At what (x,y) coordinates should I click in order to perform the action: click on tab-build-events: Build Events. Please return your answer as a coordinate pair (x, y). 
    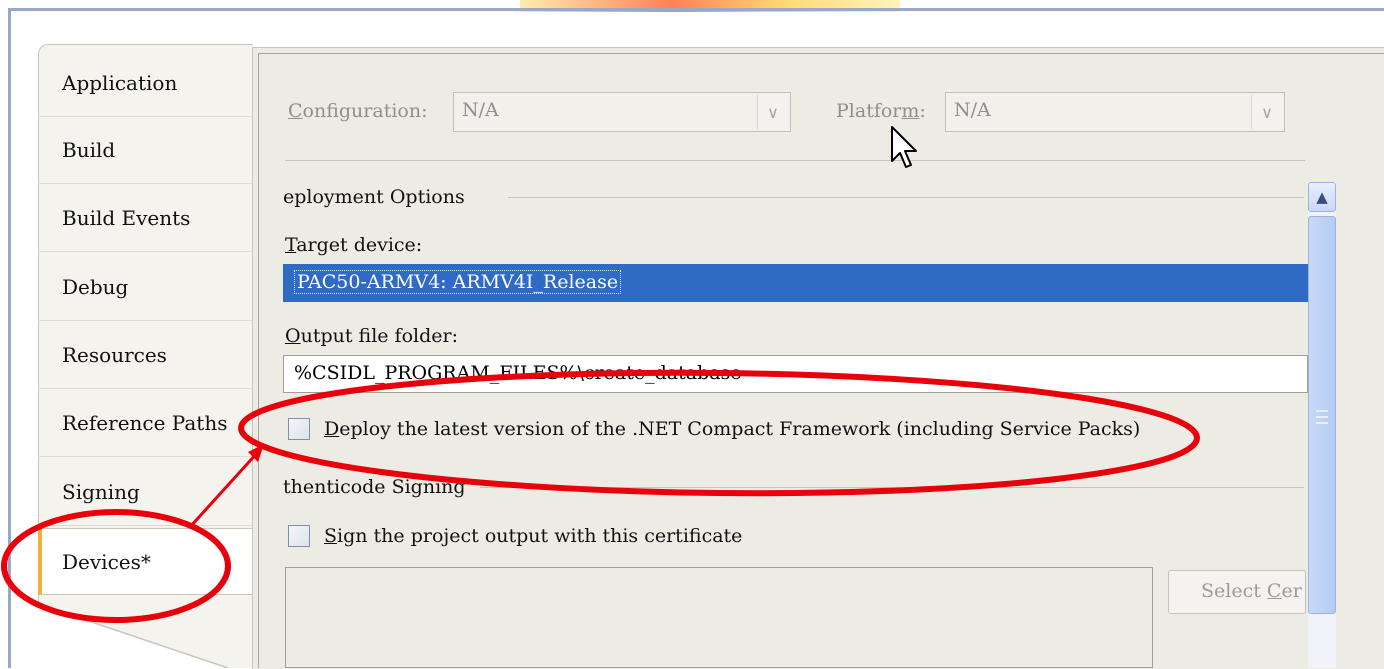
    Looking at the image, I should click on (145, 218).